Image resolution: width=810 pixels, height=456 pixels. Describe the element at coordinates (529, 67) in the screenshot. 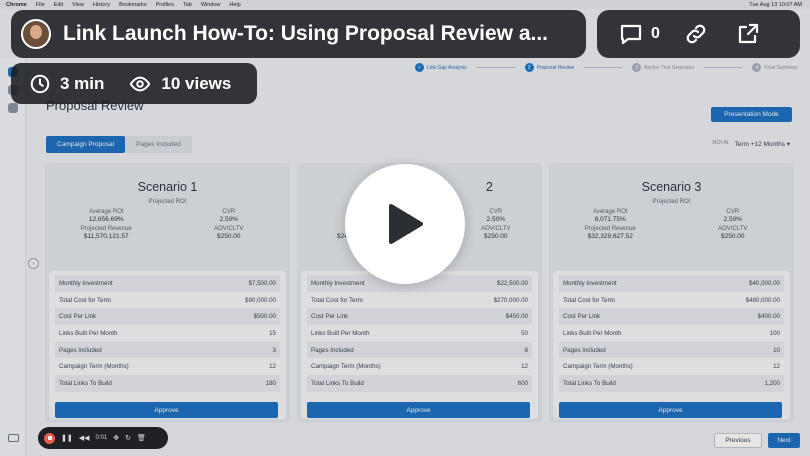

I see `step-number: 2` at that location.